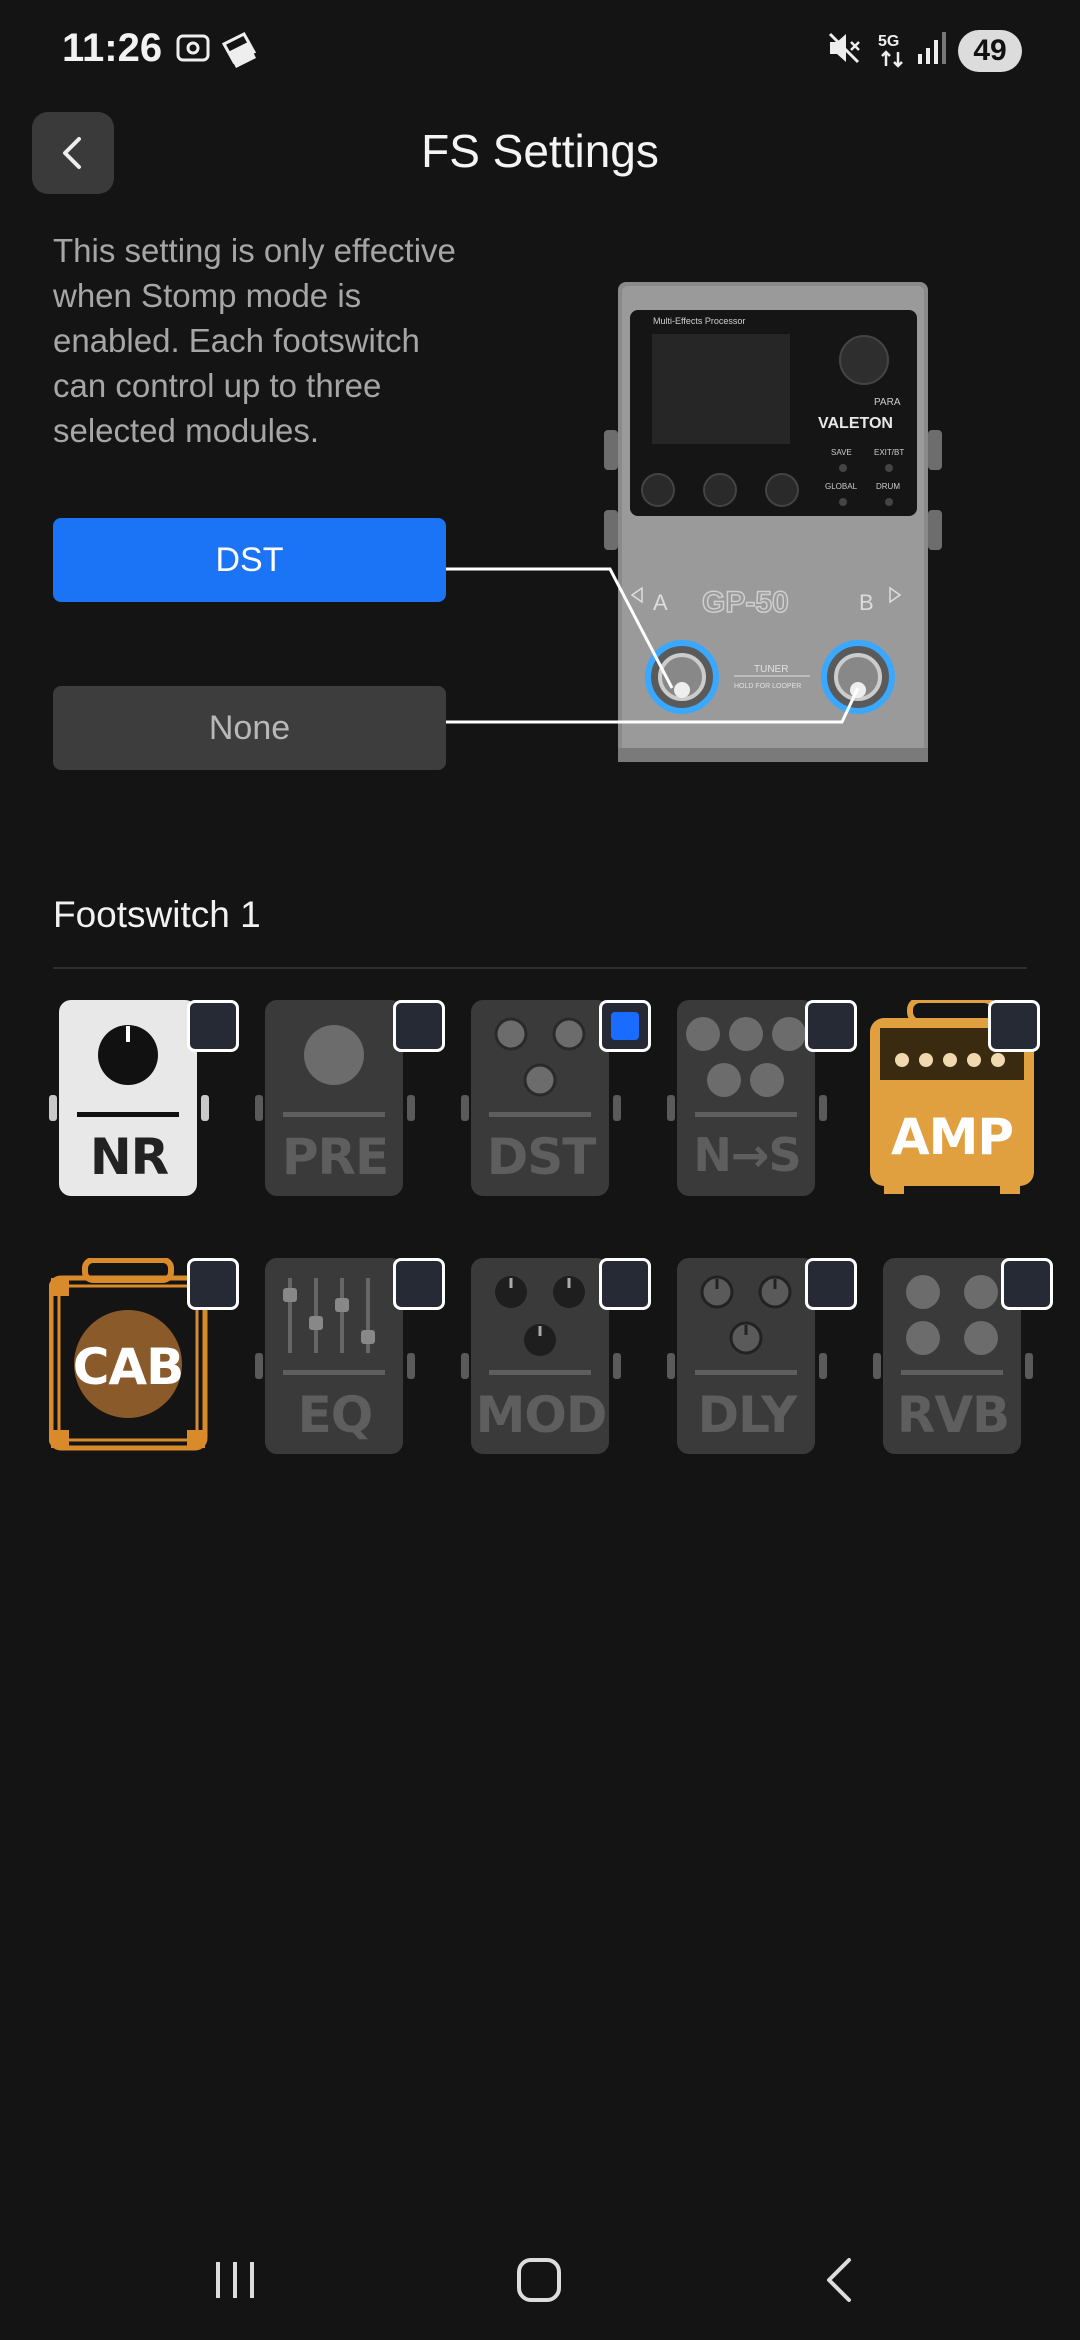 The width and height of the screenshot is (1080, 2340). What do you see at coordinates (556, 1363) in the screenshot?
I see `module-mod: MOD` at bounding box center [556, 1363].